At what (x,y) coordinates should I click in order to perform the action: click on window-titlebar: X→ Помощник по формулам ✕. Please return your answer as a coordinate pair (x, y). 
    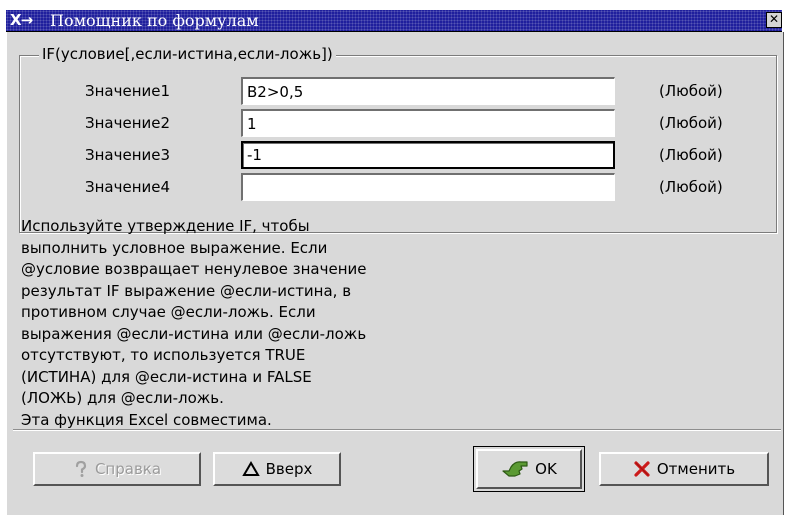
    Looking at the image, I should click on (394, 21).